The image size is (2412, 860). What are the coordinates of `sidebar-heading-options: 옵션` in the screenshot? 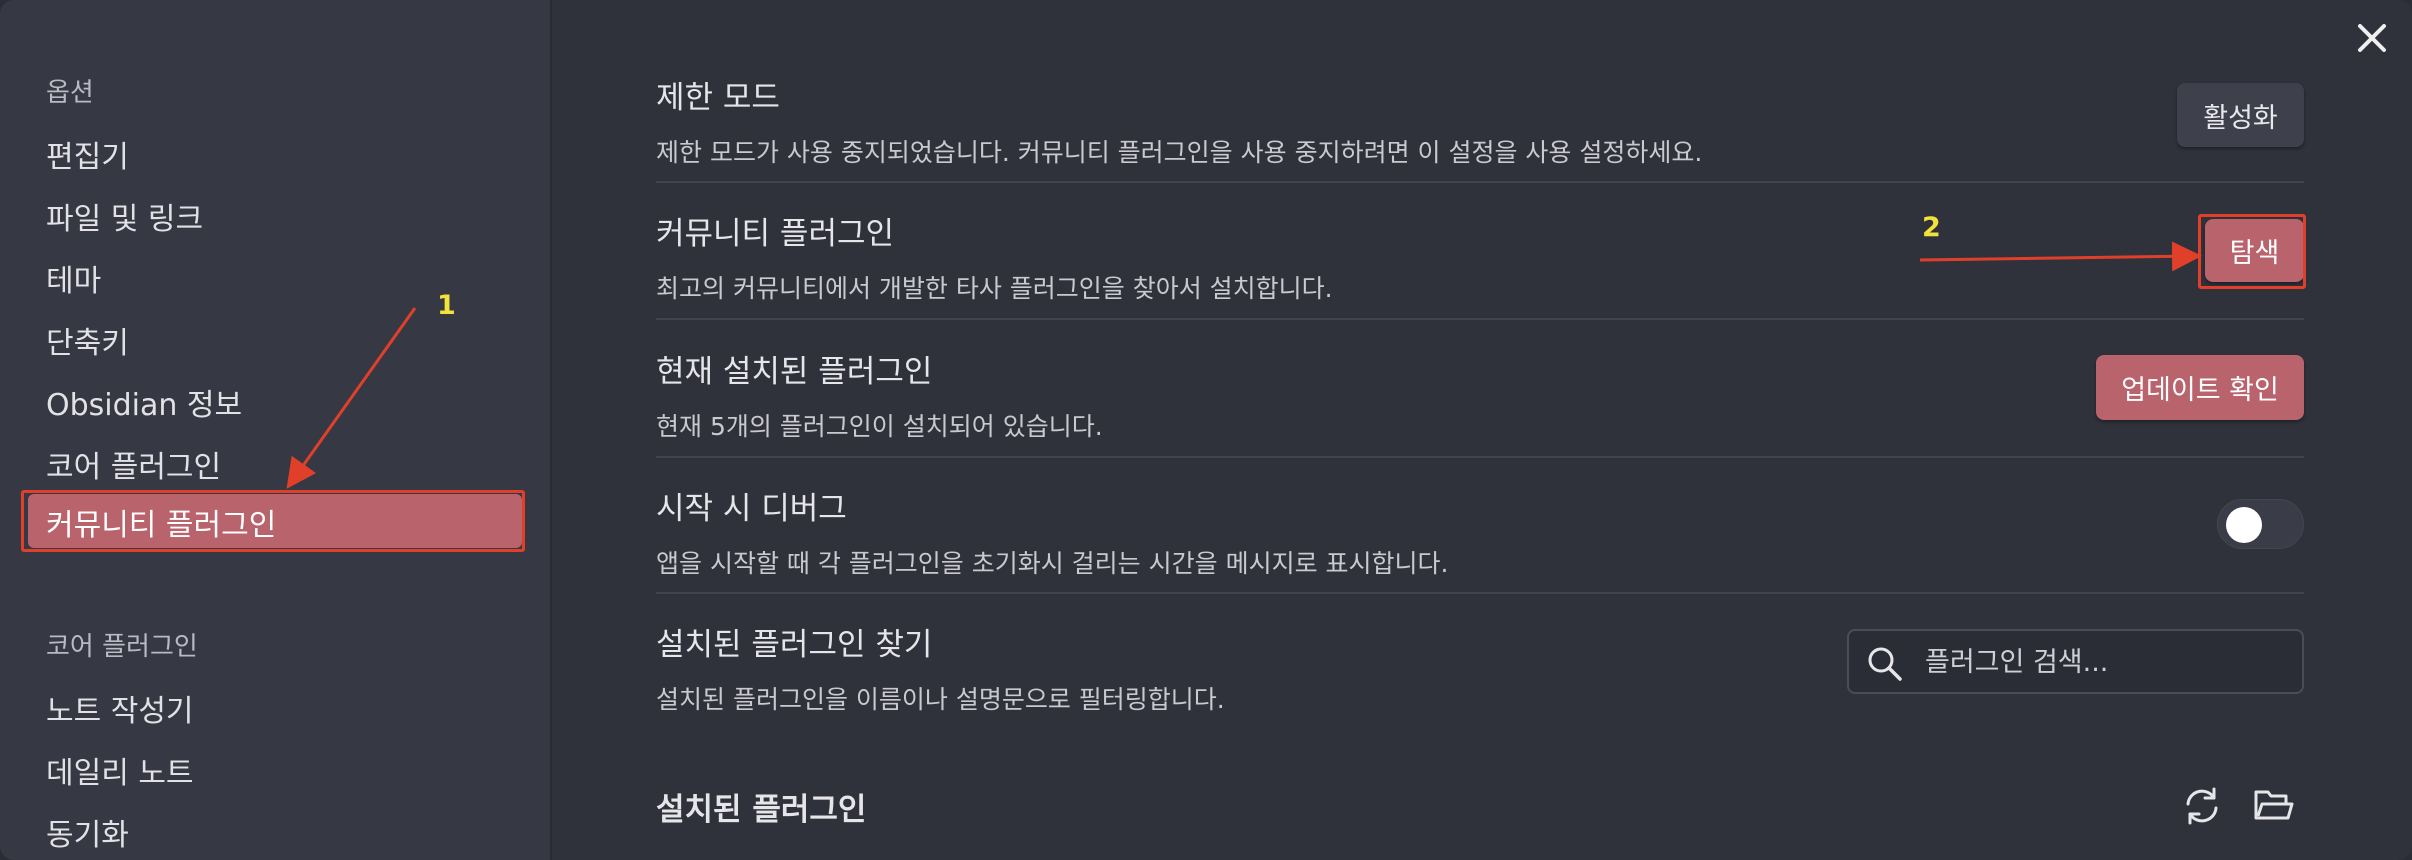 It's located at (70, 93).